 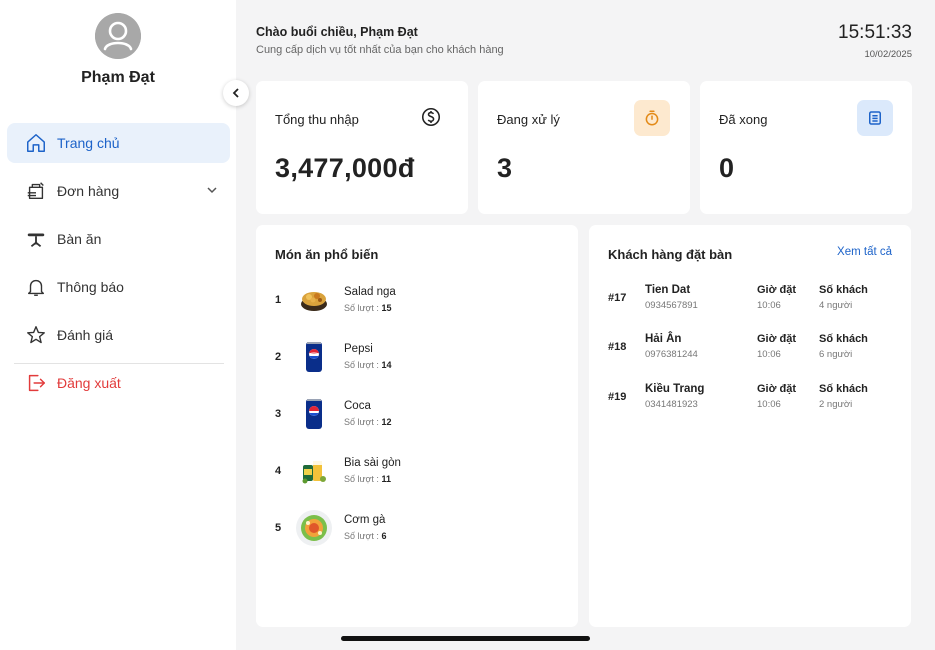 What do you see at coordinates (212, 191) in the screenshot?
I see `chevron-down-icon` at bounding box center [212, 191].